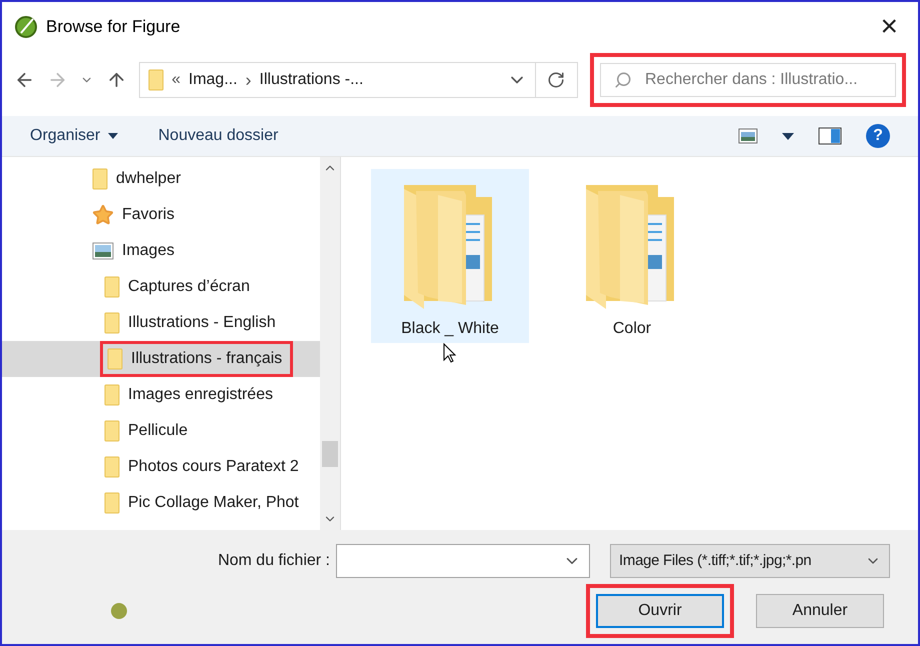 The image size is (920, 646). I want to click on tree-item: Pic Collage Maker, Phot, so click(161, 503).